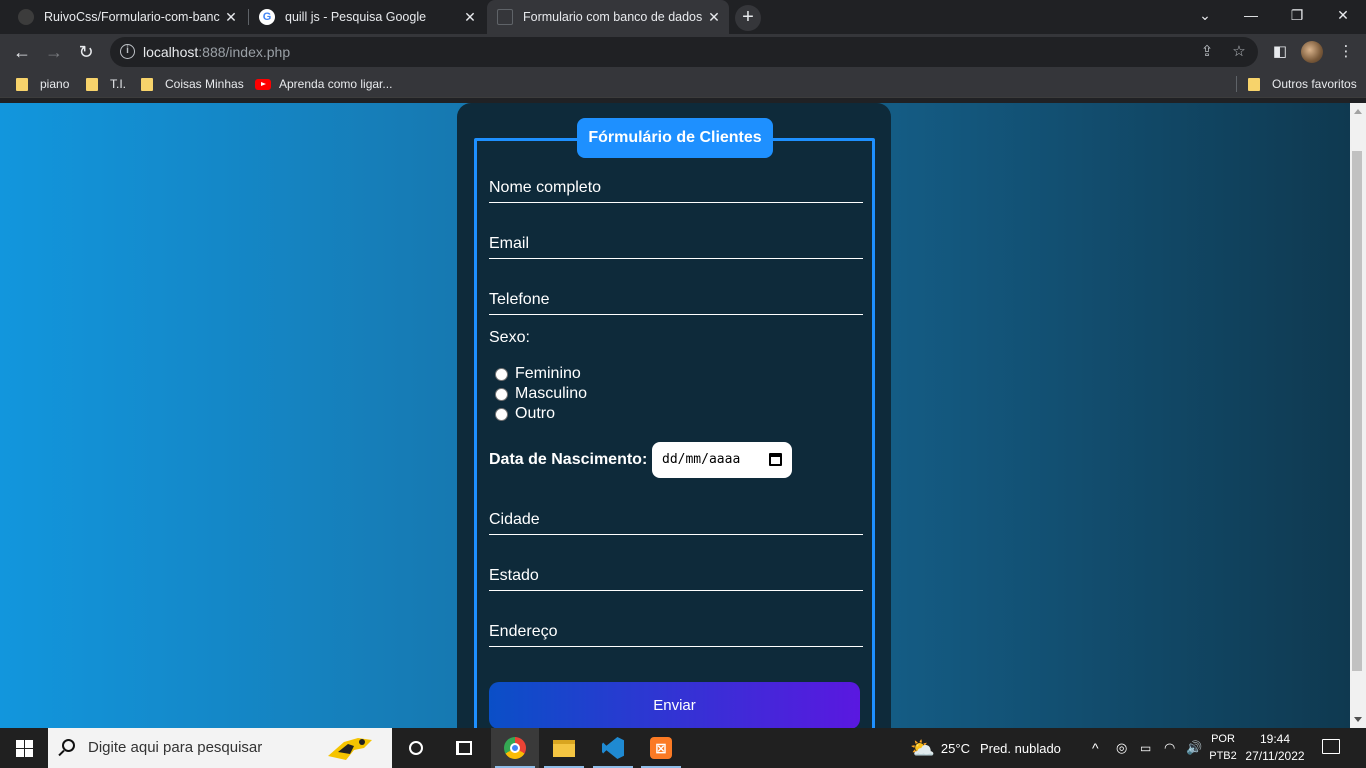  Describe the element at coordinates (1275, 739) in the screenshot. I see `clock-time: 19:44` at that location.